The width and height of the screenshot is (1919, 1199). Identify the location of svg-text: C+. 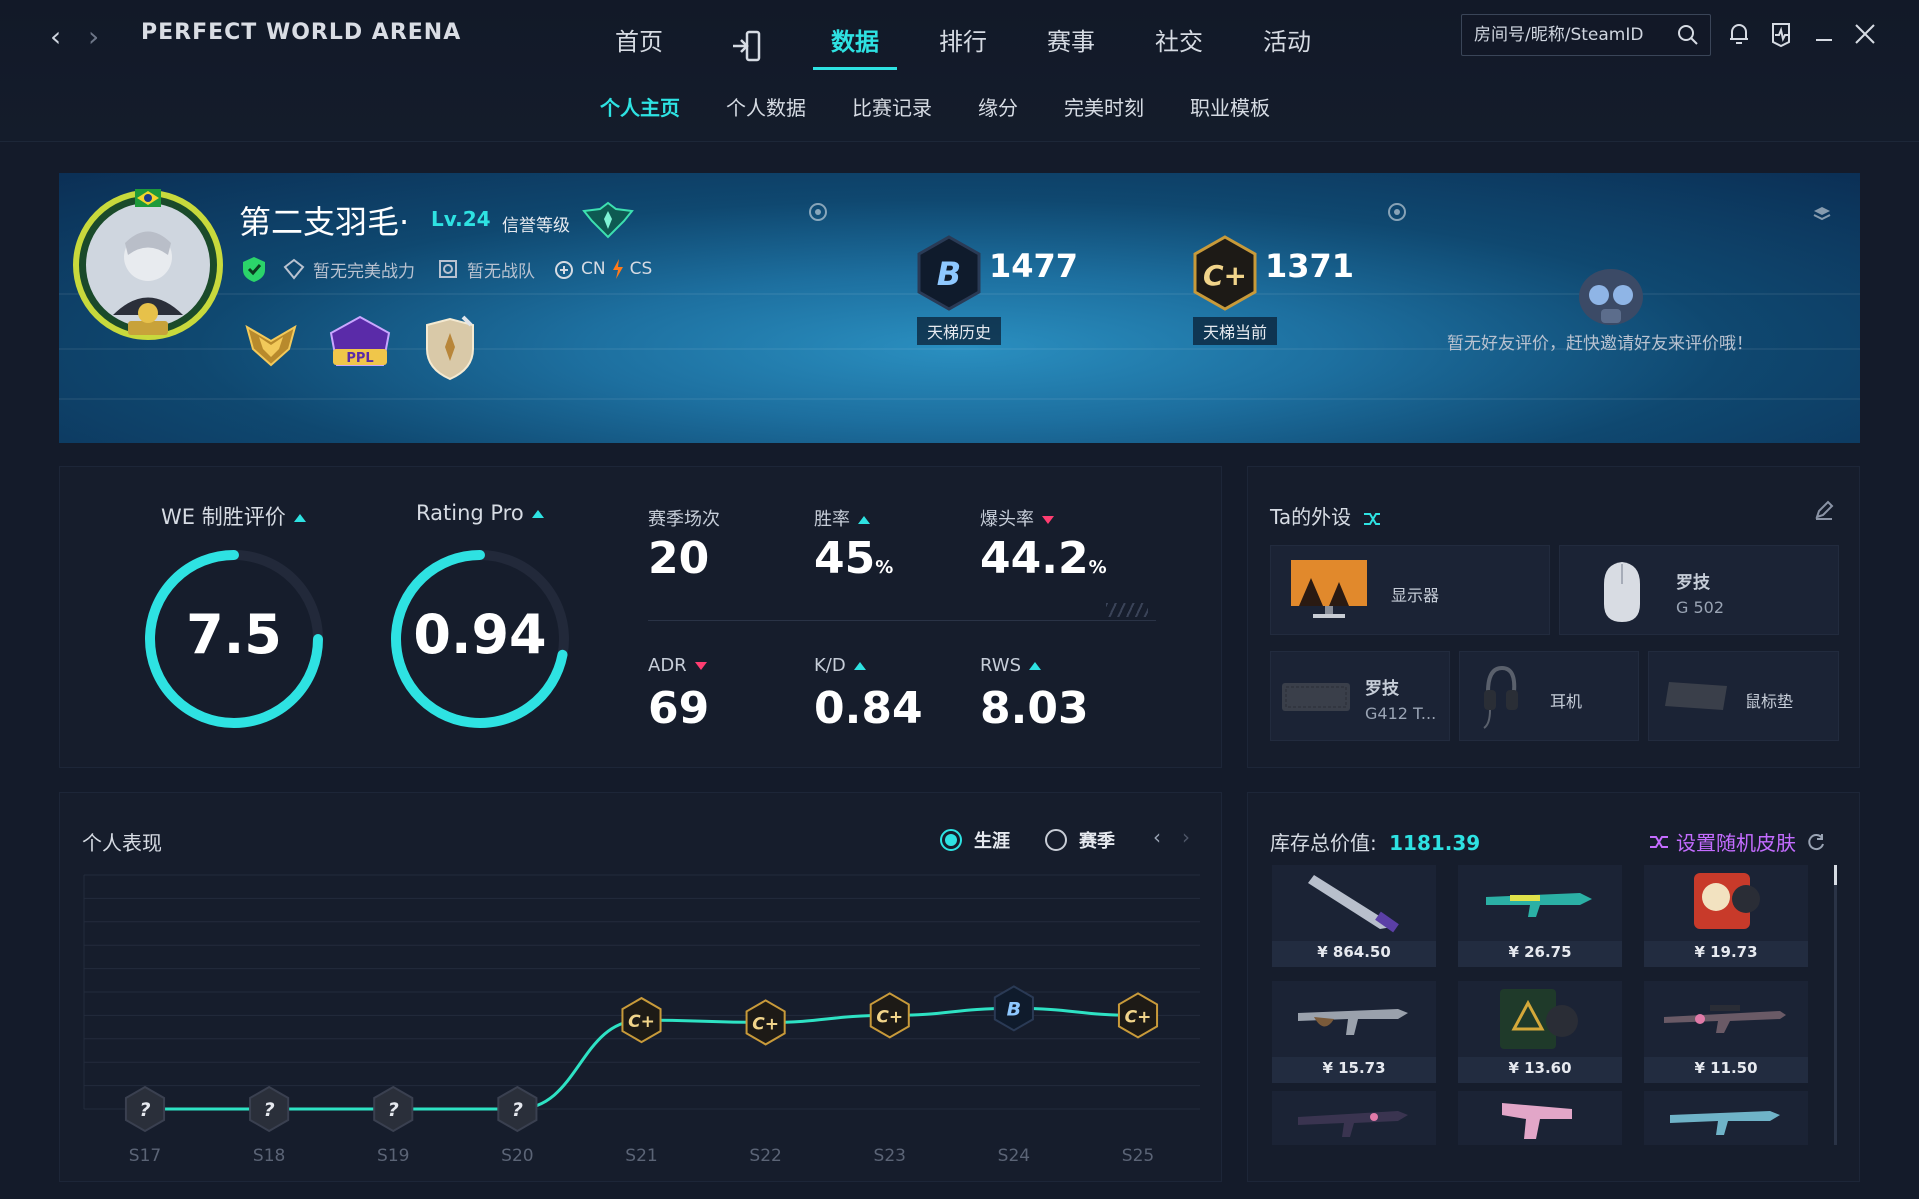
(1225, 275).